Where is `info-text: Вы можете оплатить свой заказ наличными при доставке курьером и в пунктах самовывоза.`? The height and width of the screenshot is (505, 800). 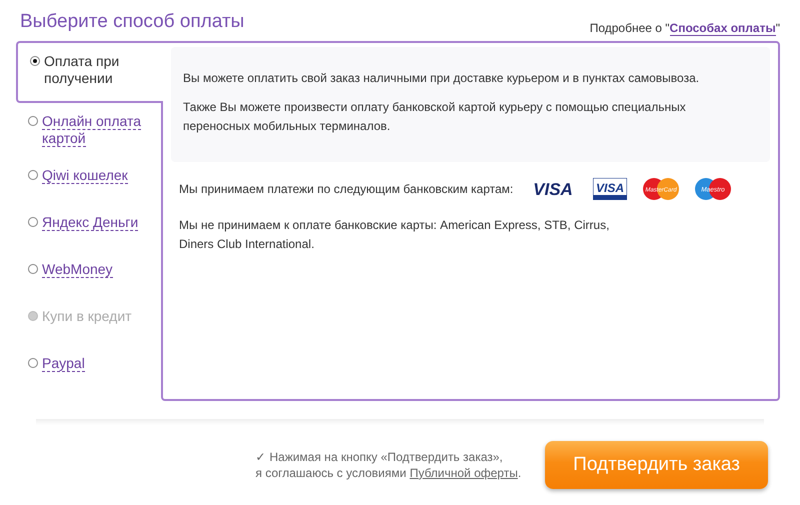 info-text: Вы можете оплатить свой заказ наличными при доставке курьером и в пунктах самовывоза. is located at coordinates (441, 78).